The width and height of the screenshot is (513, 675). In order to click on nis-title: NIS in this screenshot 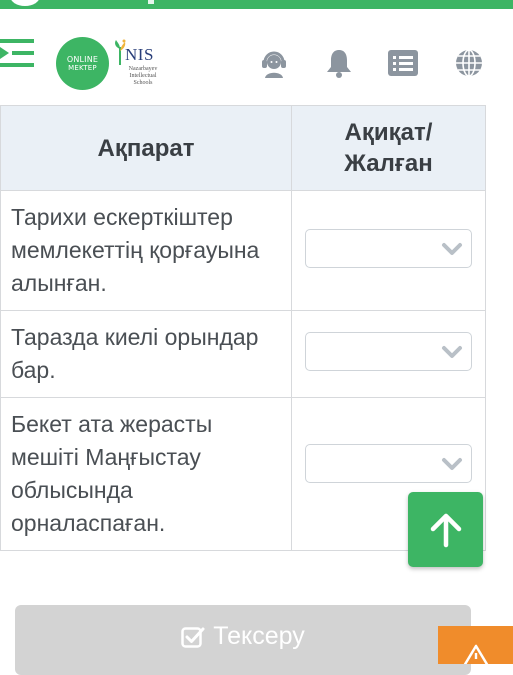, I will do `click(139, 54)`.